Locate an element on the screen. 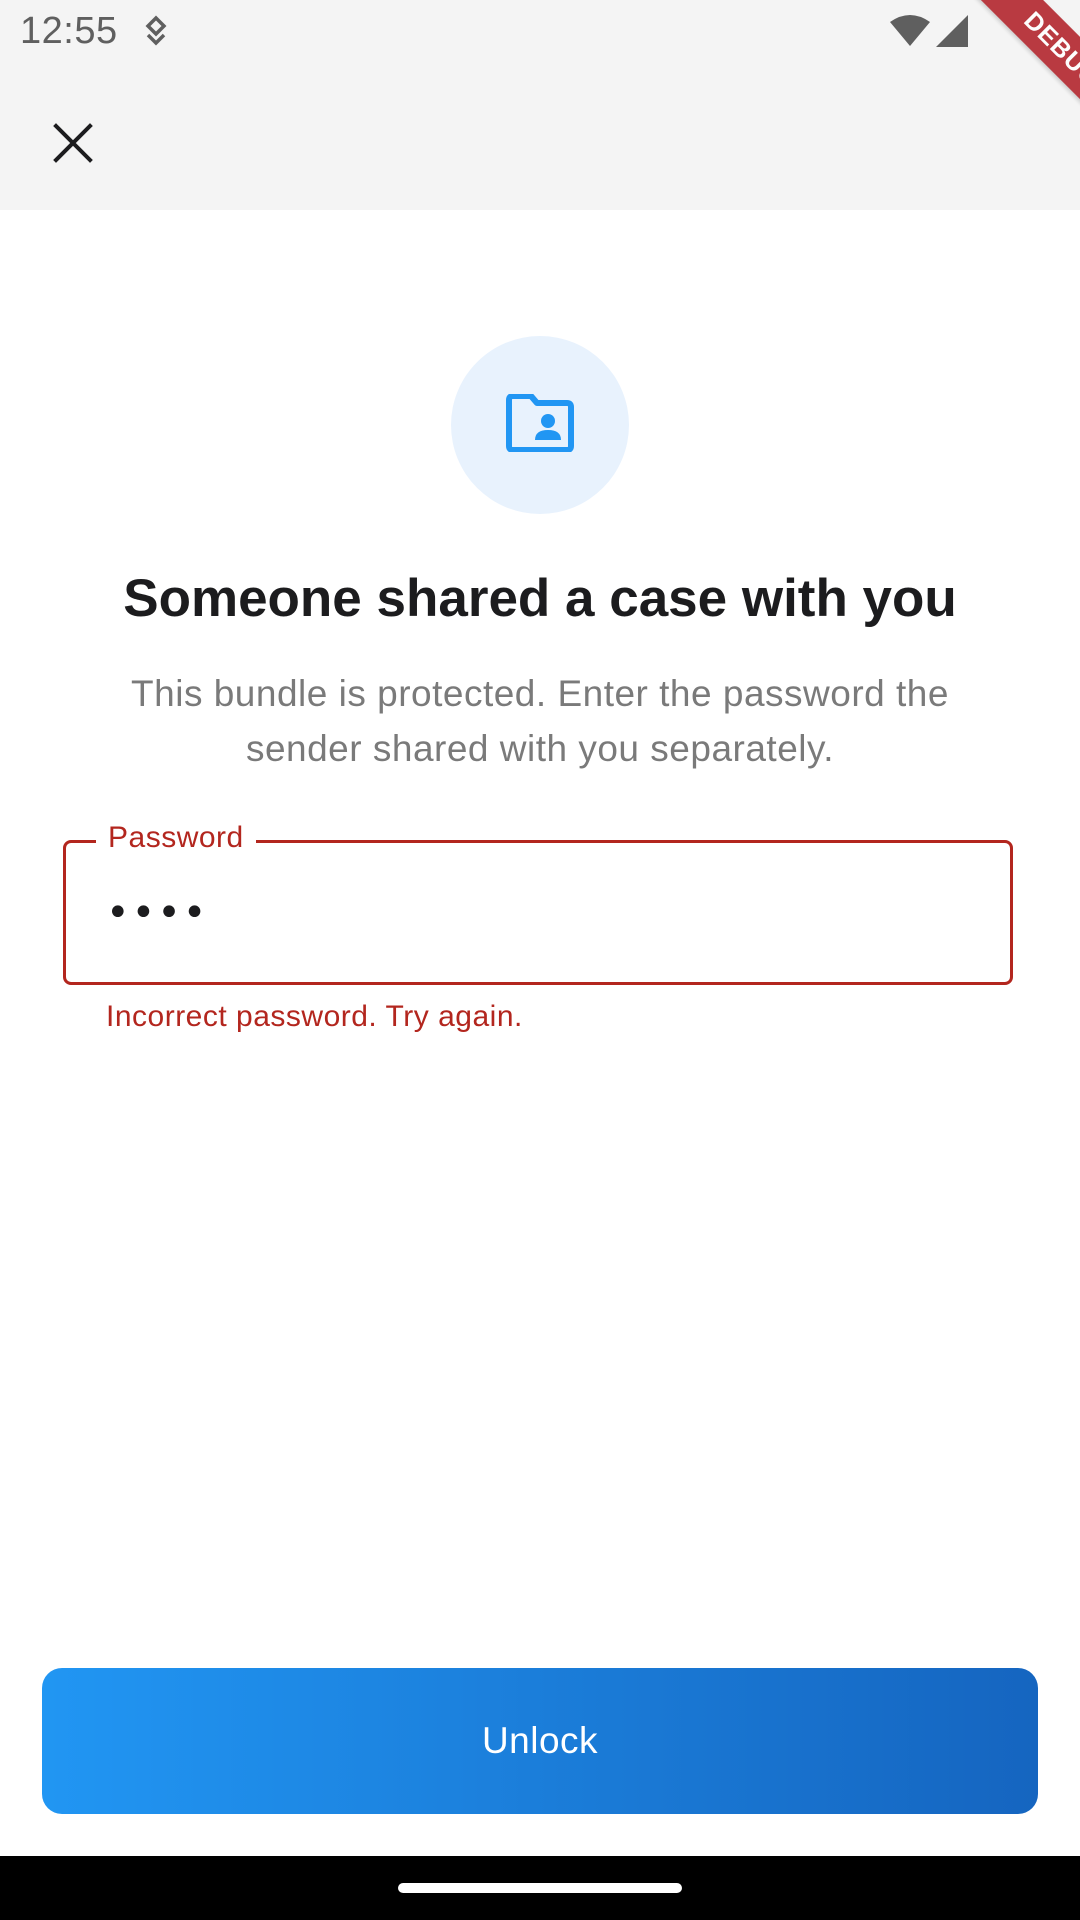 This screenshot has height=1920, width=1080. wifi-icon is located at coordinates (910, 31).